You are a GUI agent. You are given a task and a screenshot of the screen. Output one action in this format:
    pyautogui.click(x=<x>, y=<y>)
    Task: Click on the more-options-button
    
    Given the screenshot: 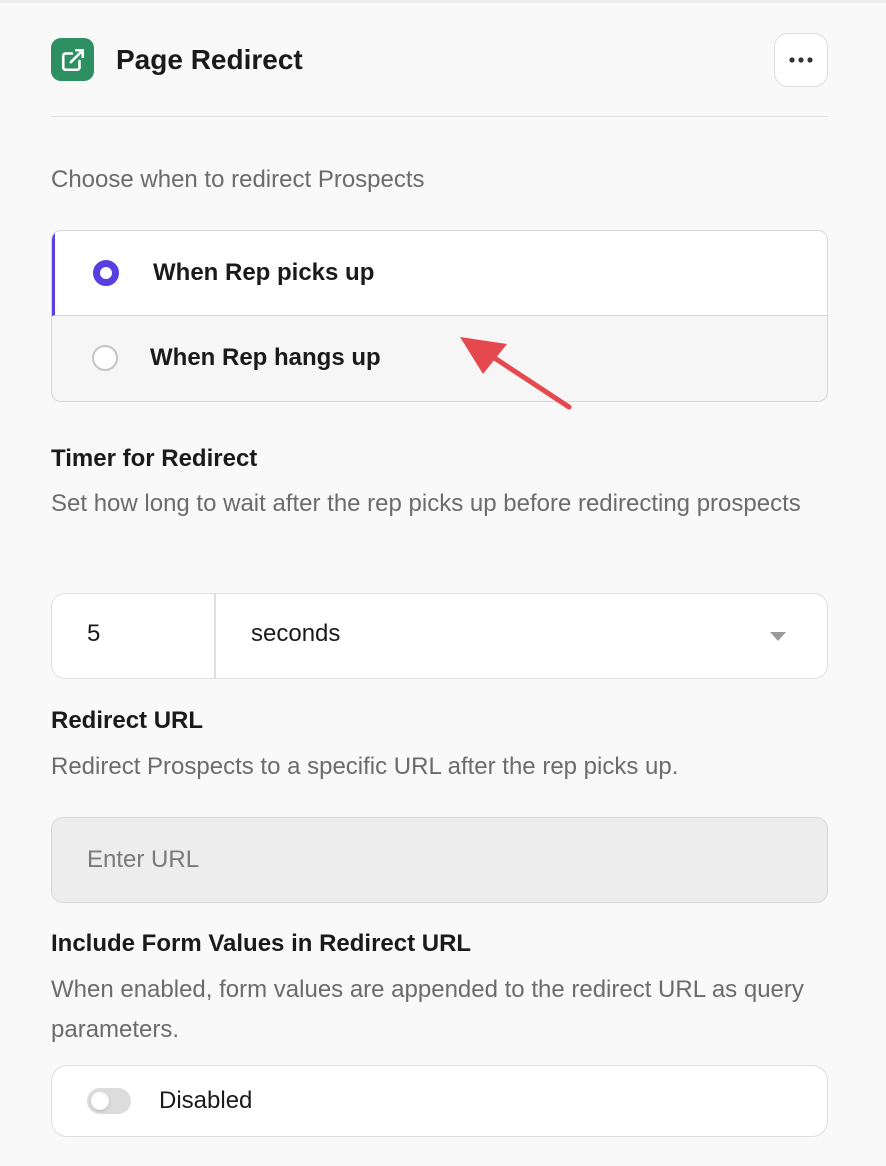 What is the action you would take?
    pyautogui.click(x=801, y=60)
    